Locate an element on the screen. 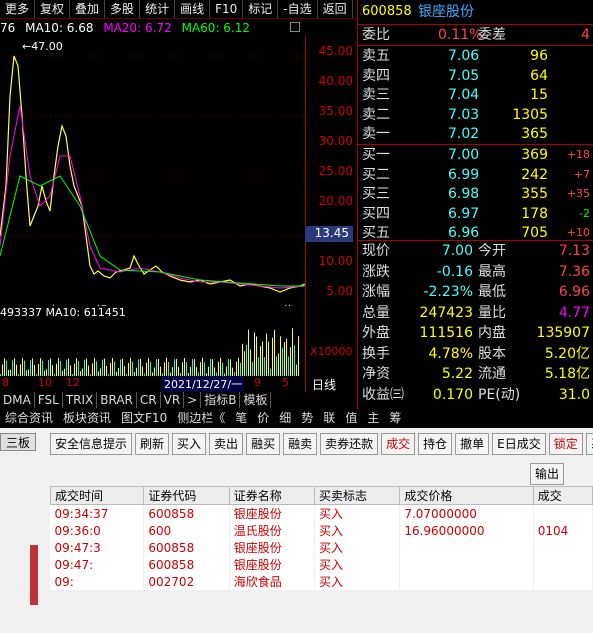  sell-volume: 15 is located at coordinates (539, 95).